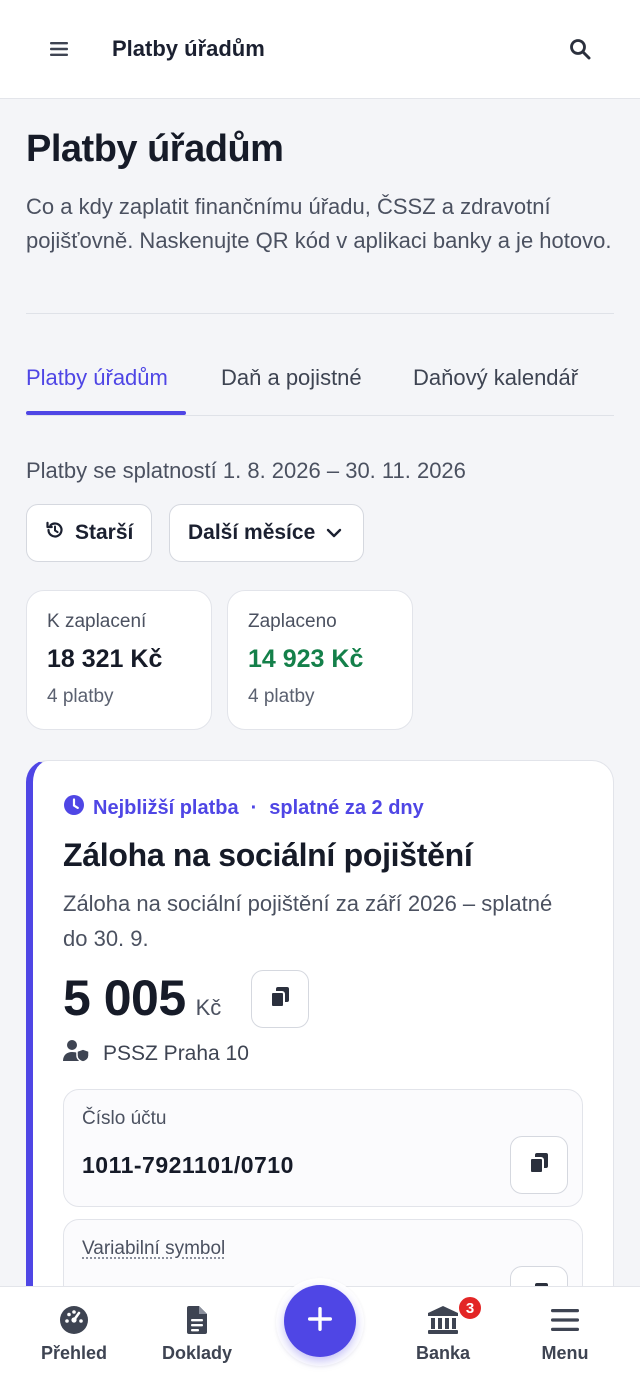  I want to click on nav-menu-label: Menu, so click(565, 1353).